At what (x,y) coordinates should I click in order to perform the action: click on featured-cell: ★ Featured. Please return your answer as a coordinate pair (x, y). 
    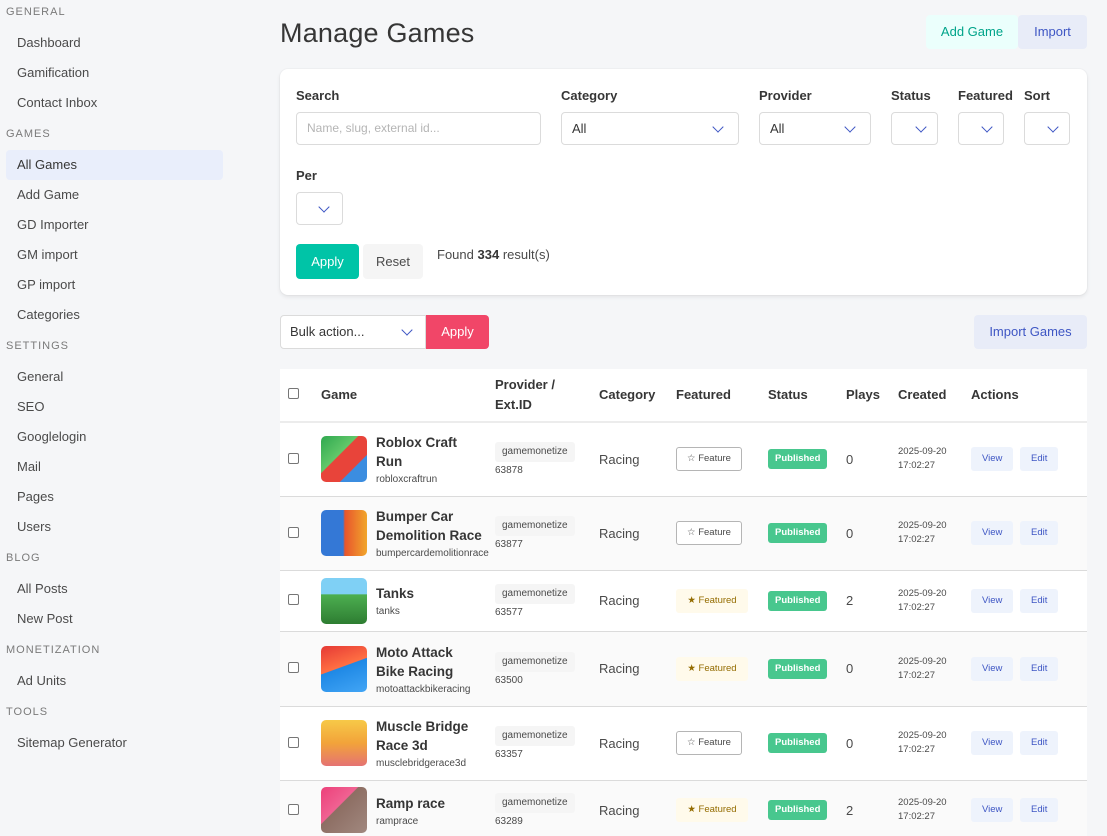
    Looking at the image, I should click on (714, 669).